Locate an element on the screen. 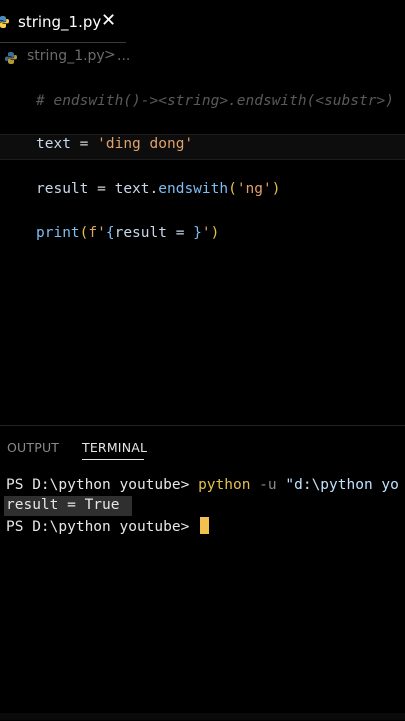 Image resolution: width=405 pixels, height=721 pixels. method-endswith: endswith is located at coordinates (193, 189).